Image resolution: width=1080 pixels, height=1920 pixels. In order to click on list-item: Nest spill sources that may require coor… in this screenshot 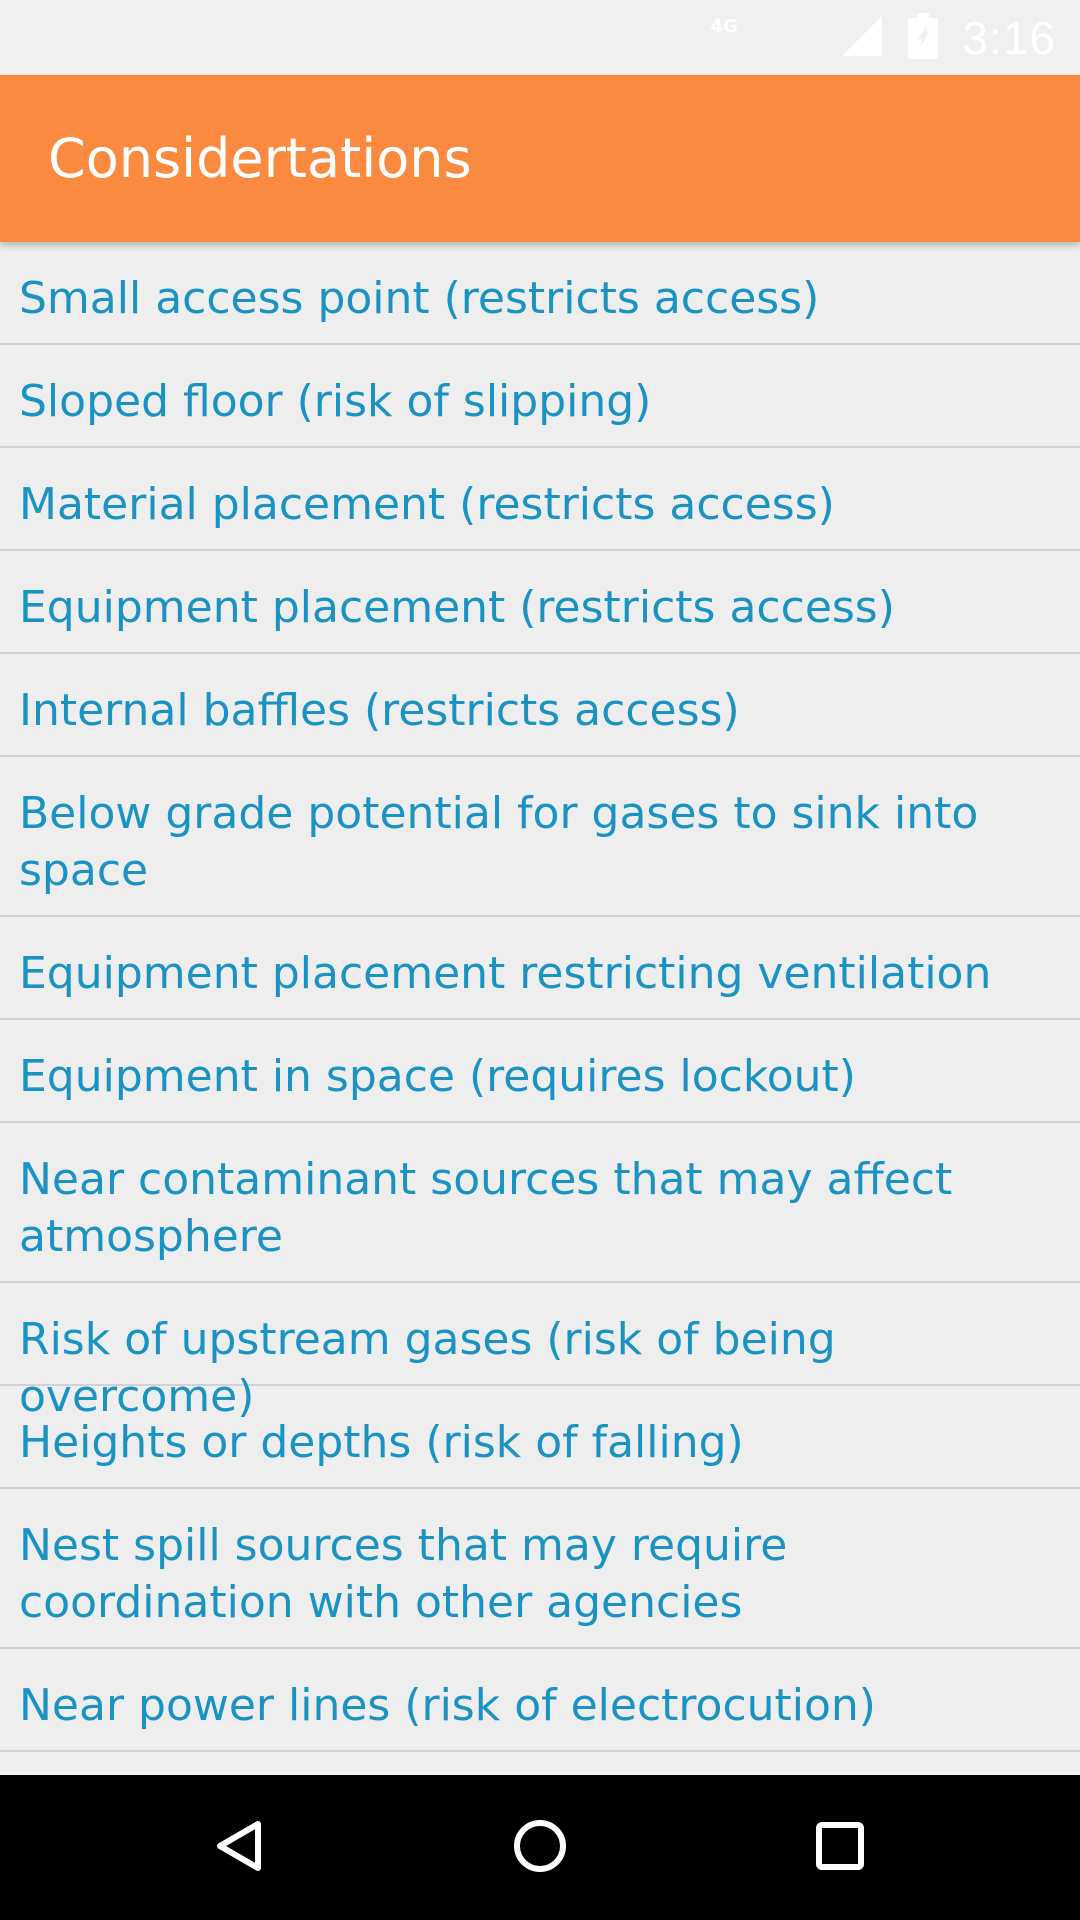, I will do `click(540, 1569)`.